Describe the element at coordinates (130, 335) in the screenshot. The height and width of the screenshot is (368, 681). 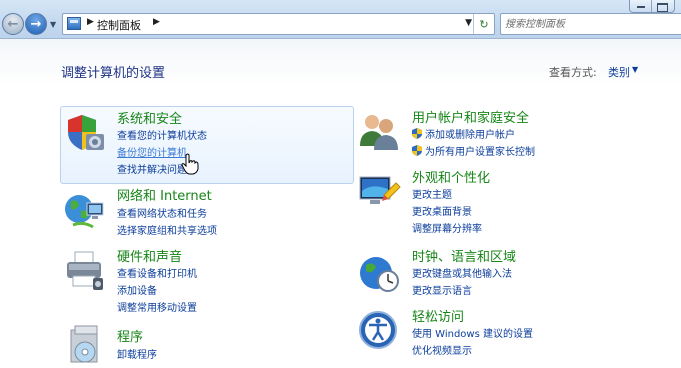
I see `category-title-programs: 程序` at that location.